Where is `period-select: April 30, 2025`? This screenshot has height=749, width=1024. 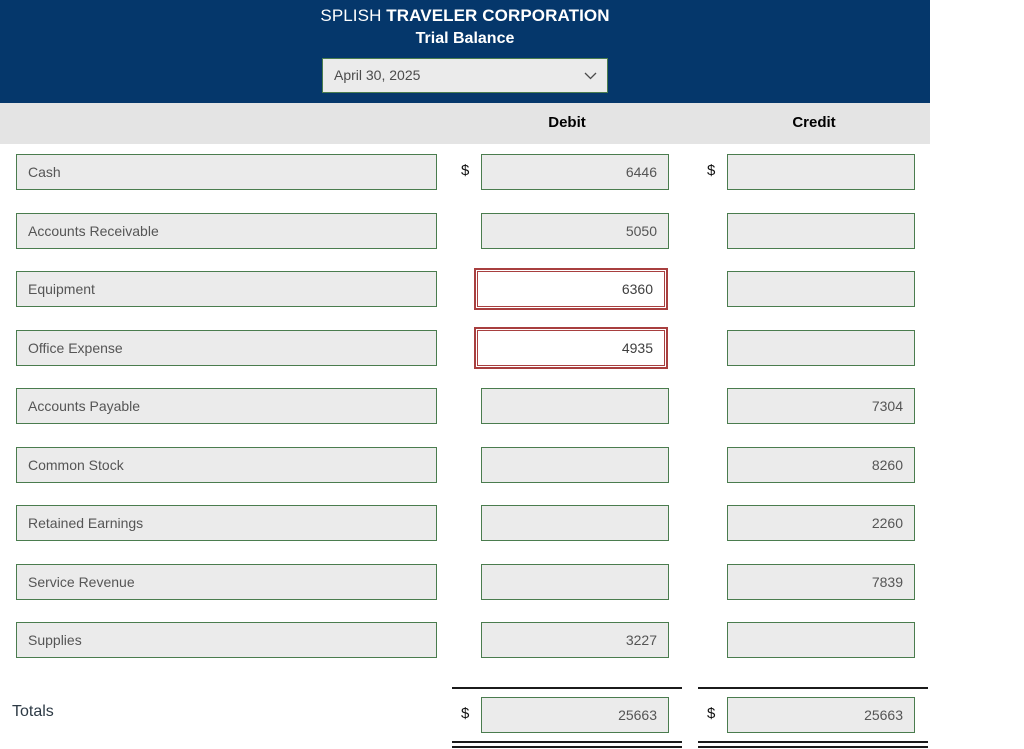
period-select: April 30, 2025 is located at coordinates (465, 75).